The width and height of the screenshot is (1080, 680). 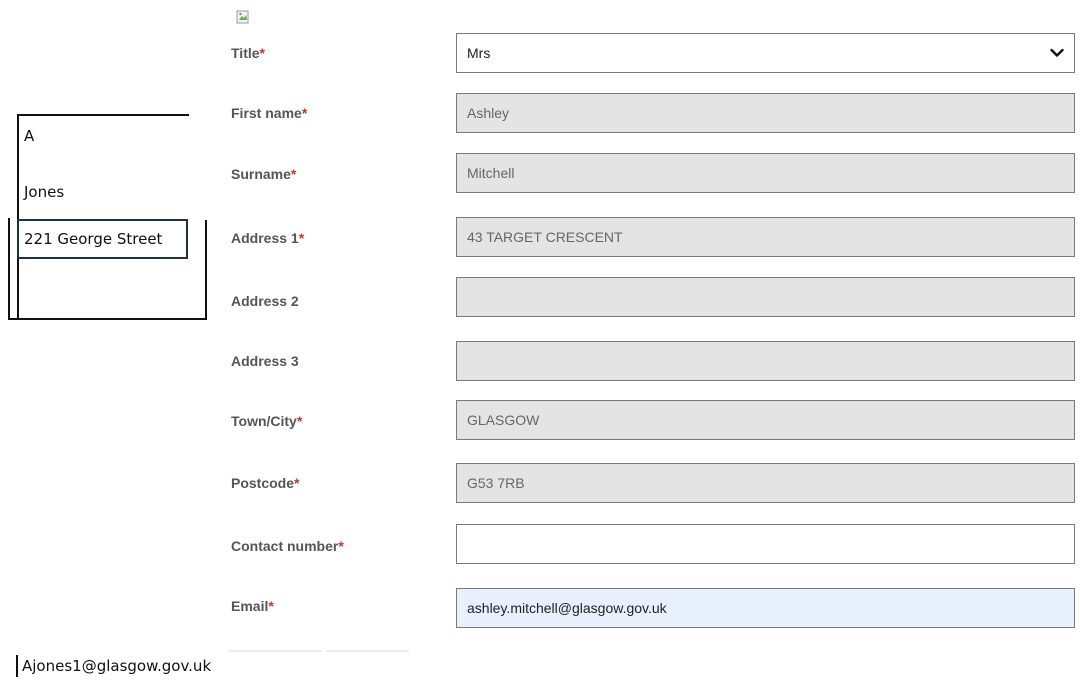 What do you see at coordinates (765, 483) in the screenshot?
I see `postcode-field` at bounding box center [765, 483].